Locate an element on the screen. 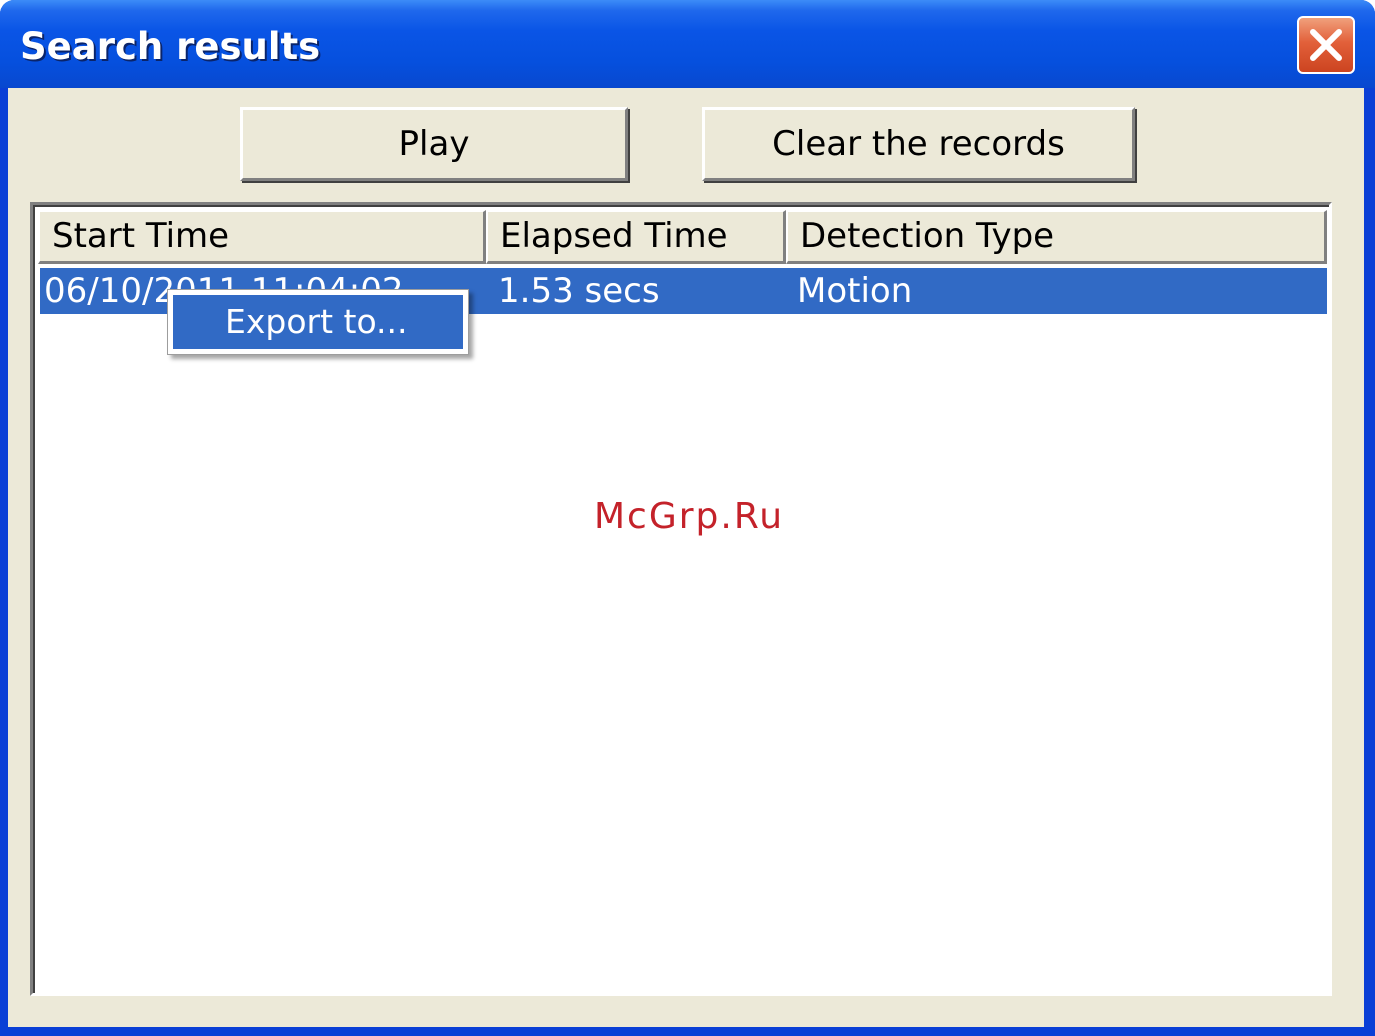 This screenshot has height=1036, width=1375. cell-detection-type: Motion is located at coordinates (855, 291).